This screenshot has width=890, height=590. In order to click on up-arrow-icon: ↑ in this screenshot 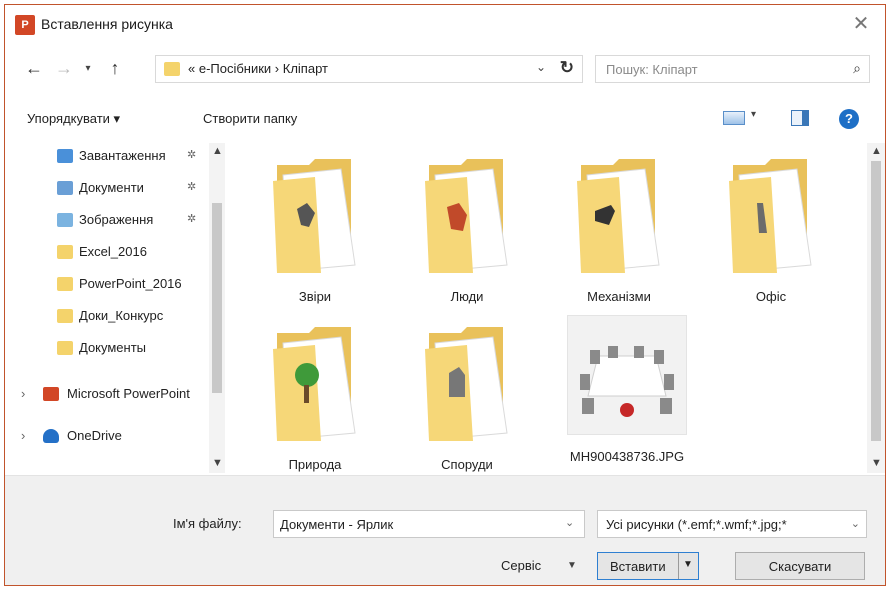, I will do `click(115, 69)`.